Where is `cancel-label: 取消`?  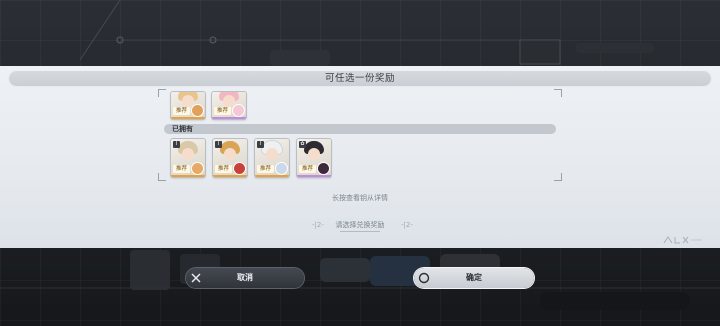
cancel-label: 取消 is located at coordinates (245, 277).